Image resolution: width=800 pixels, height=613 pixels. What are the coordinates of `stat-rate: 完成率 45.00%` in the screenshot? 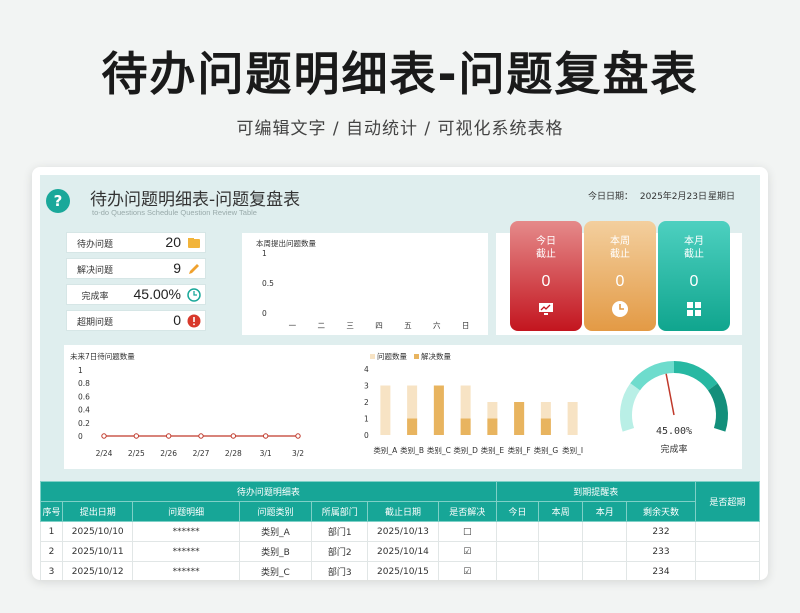 It's located at (136, 294).